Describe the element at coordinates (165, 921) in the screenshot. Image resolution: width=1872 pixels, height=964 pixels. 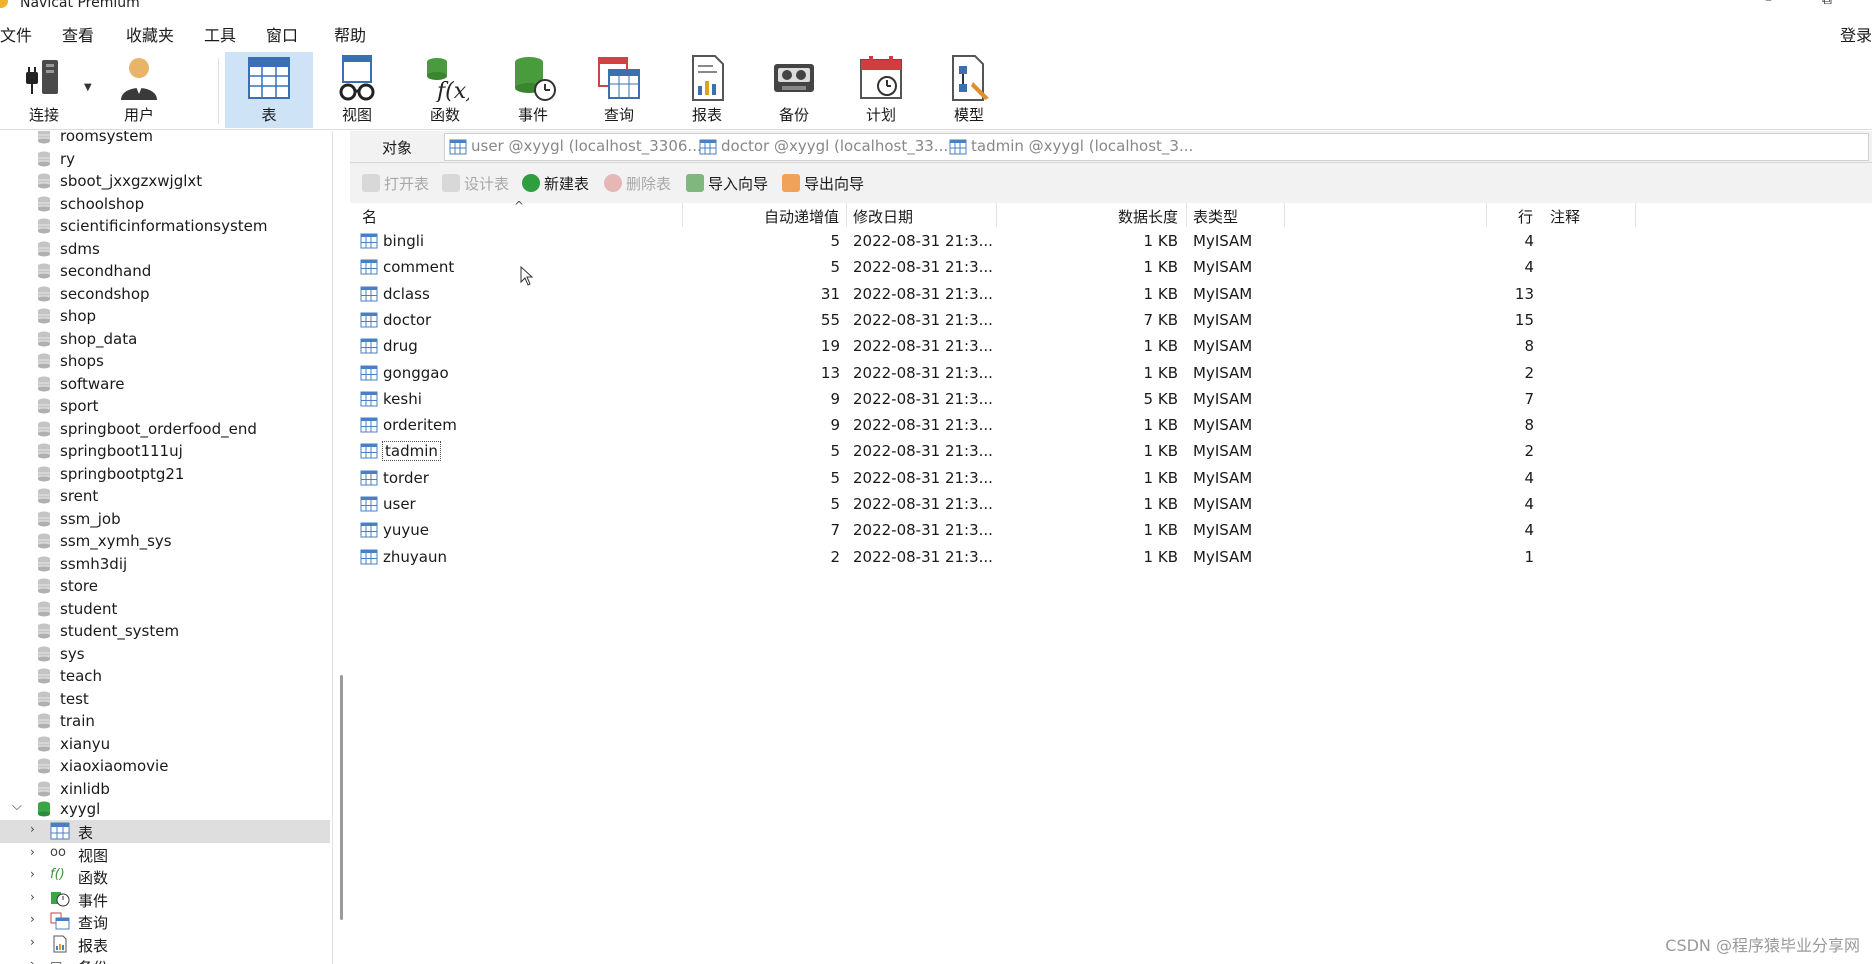
I see `tree-node-queries: › 查询` at that location.